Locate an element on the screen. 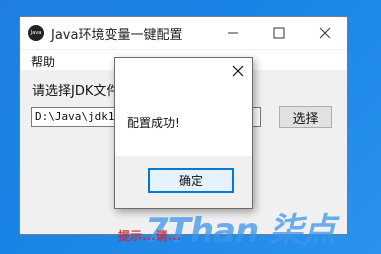  window-title: Java环境变量一键配置 is located at coordinates (117, 35).